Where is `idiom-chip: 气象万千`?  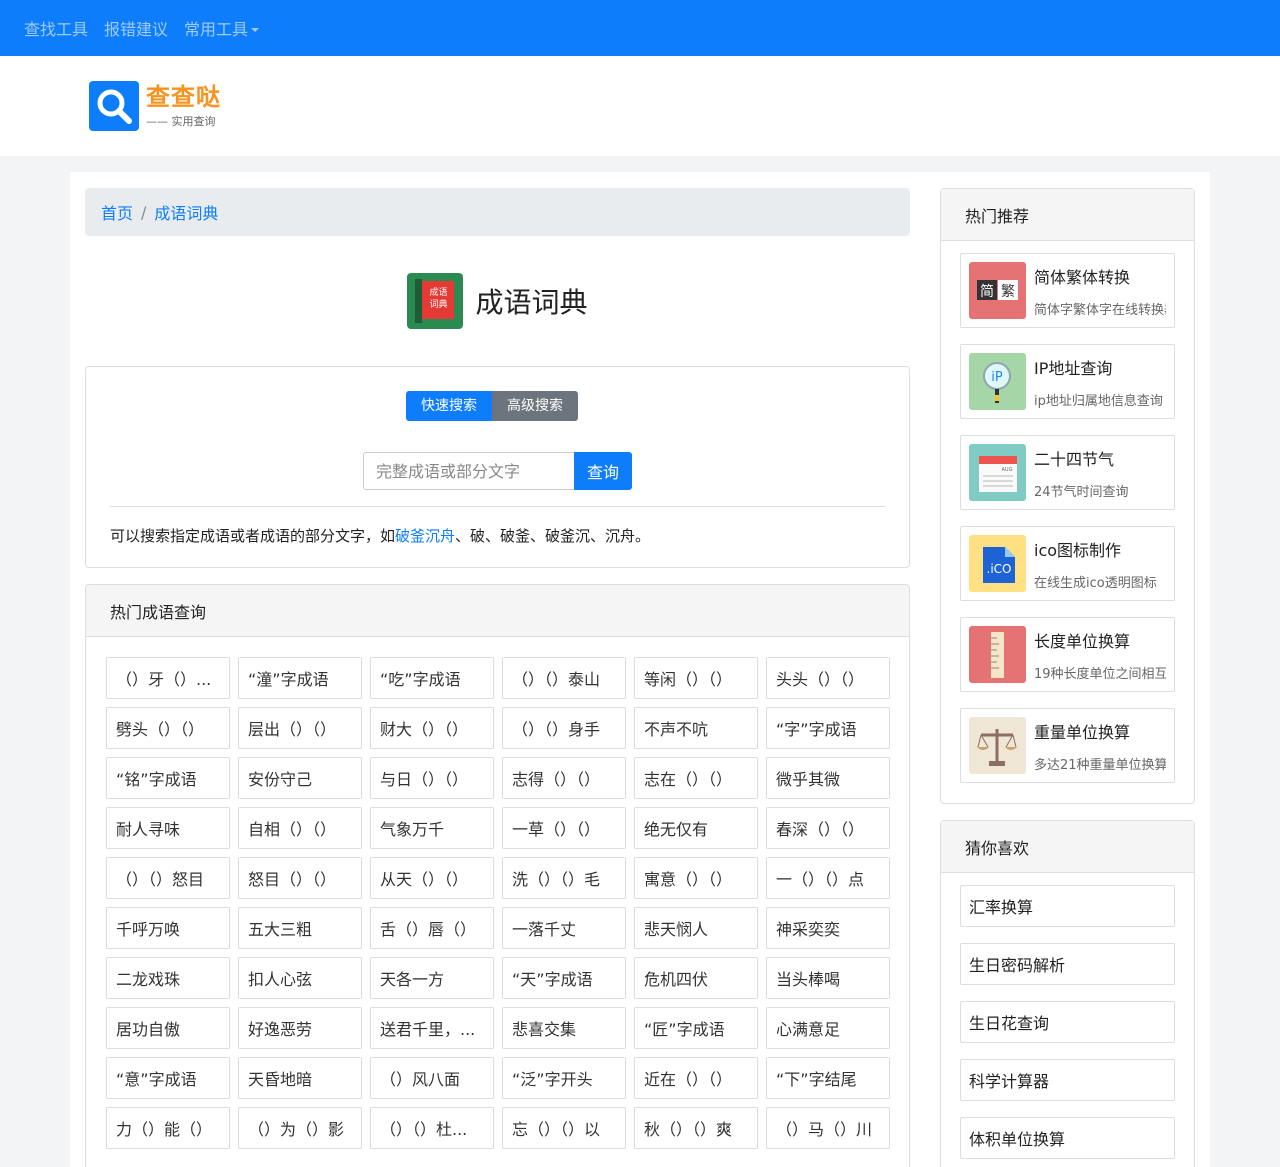
idiom-chip: 气象万千 is located at coordinates (432, 828).